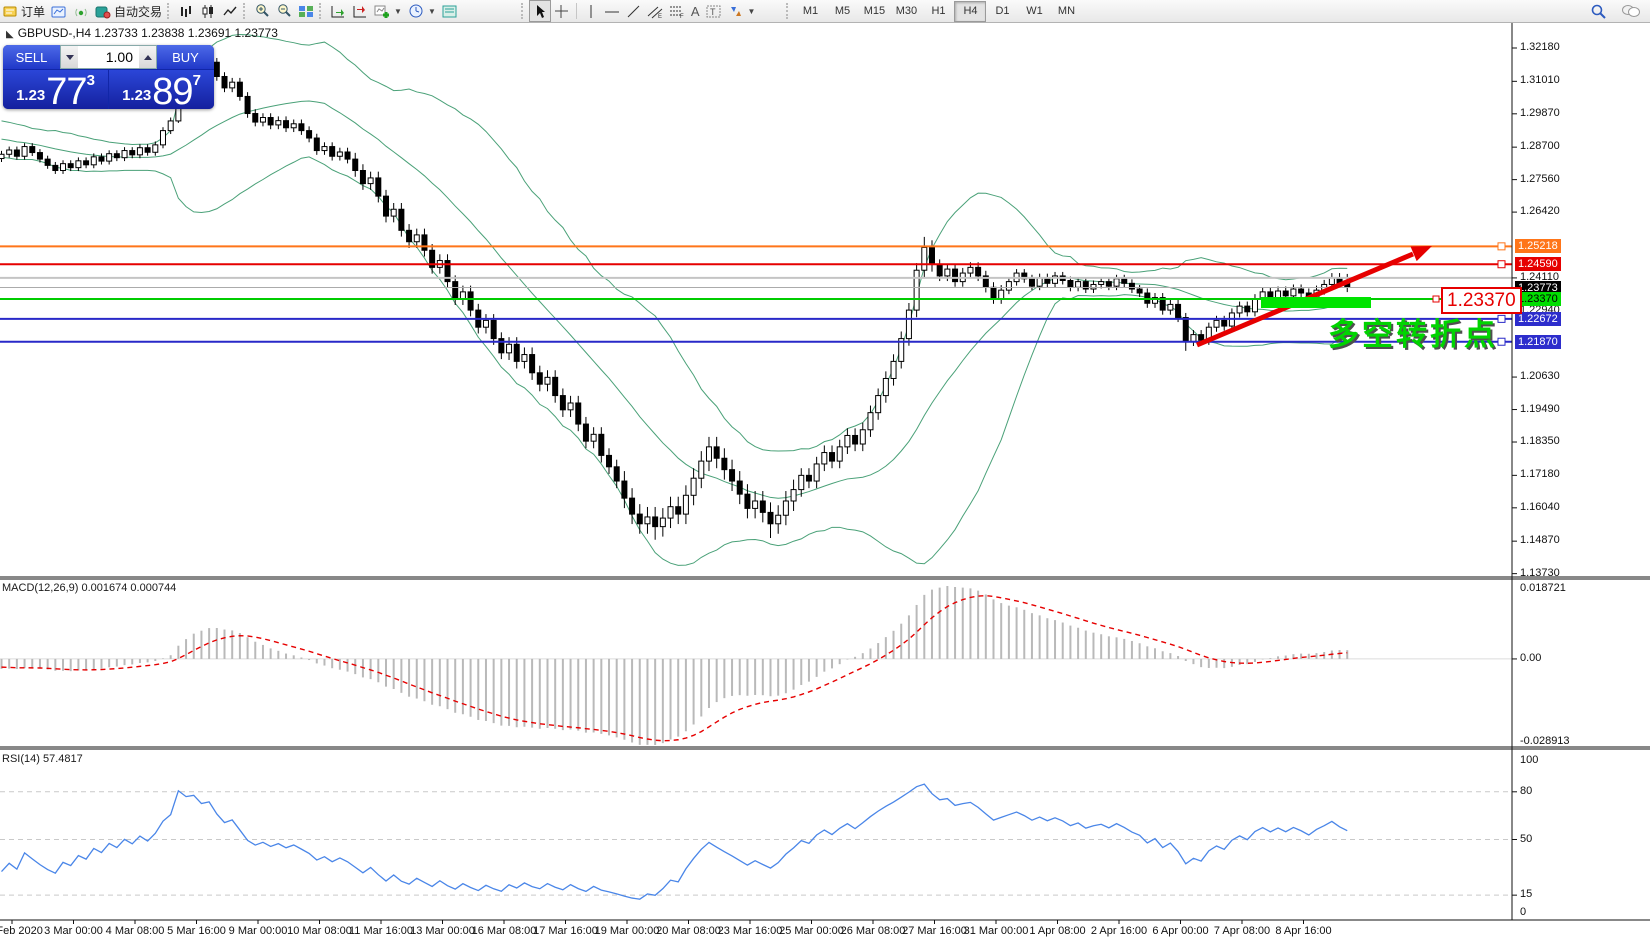  What do you see at coordinates (1538, 264) in the screenshot?
I see `price-axis-badge: 1.24590` at bounding box center [1538, 264].